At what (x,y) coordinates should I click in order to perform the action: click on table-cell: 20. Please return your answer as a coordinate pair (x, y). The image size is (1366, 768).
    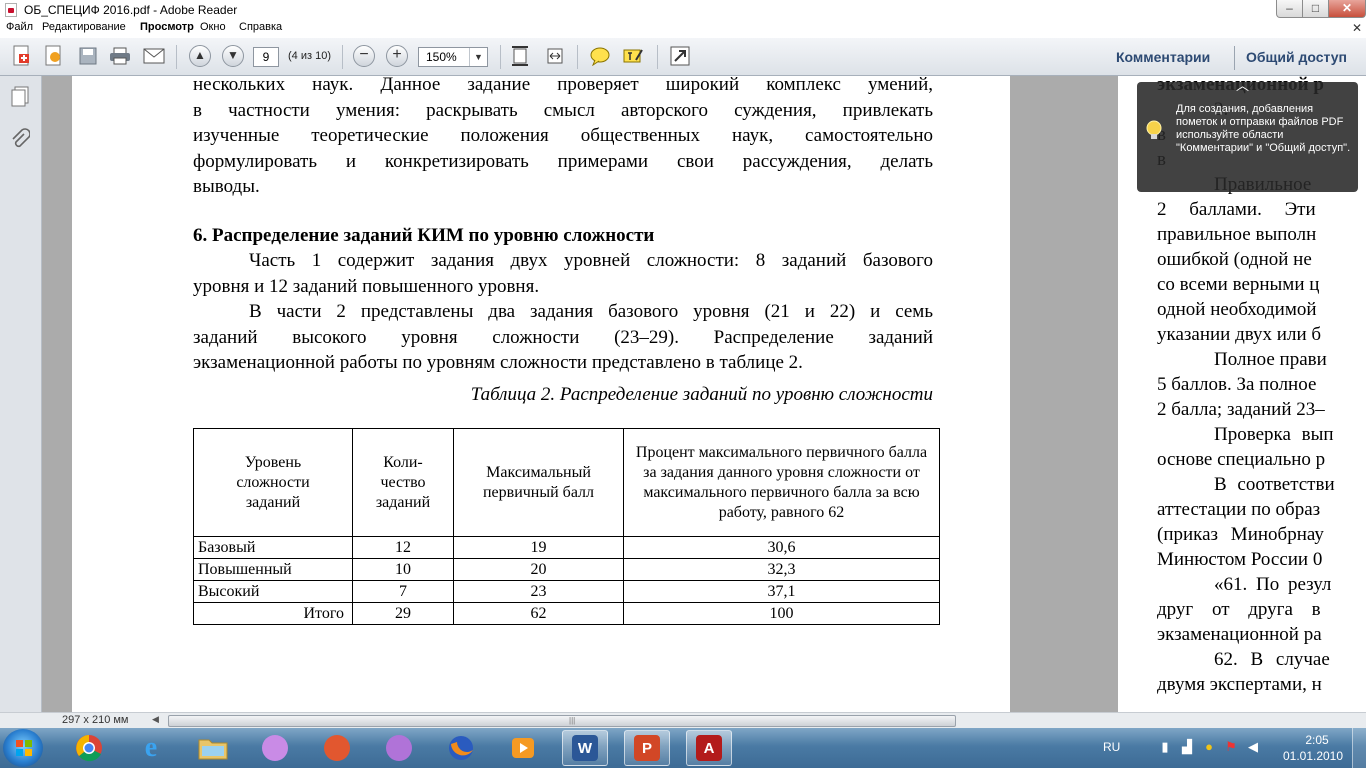
    Looking at the image, I should click on (538, 569).